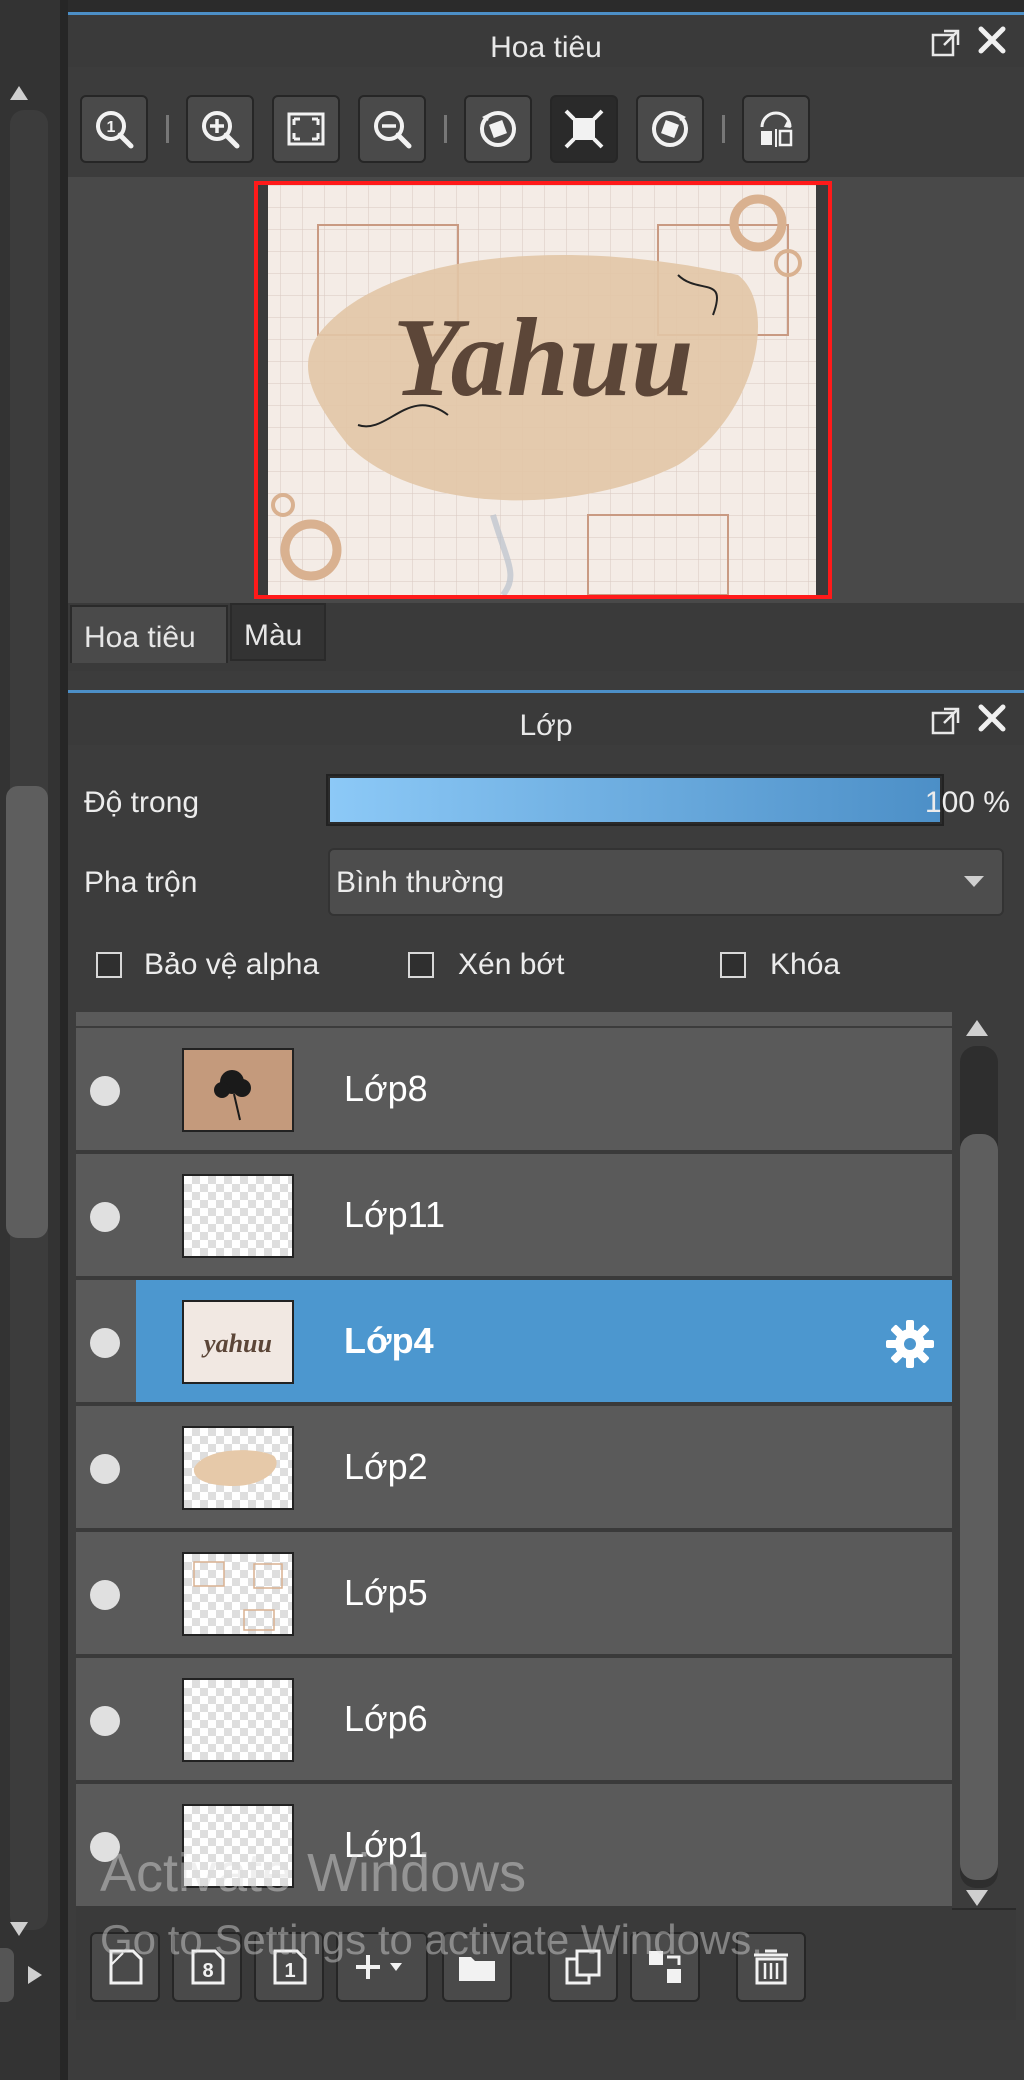 The height and width of the screenshot is (2080, 1024). What do you see at coordinates (149, 634) in the screenshot?
I see `tab-navigator: Hoa tiêu` at bounding box center [149, 634].